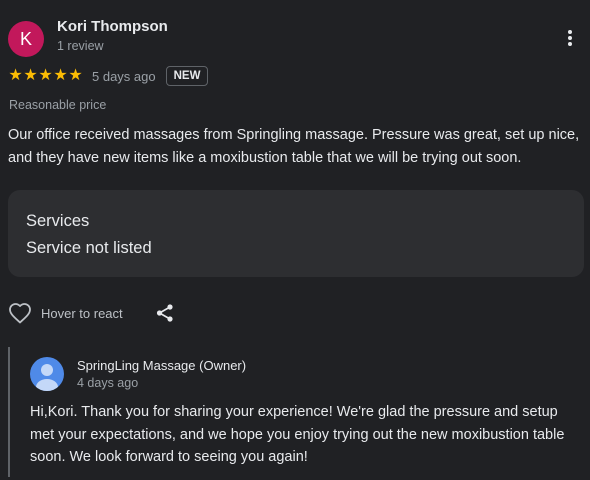  I want to click on star-rating: ★ ★ ★ ★ ★, so click(45, 76).